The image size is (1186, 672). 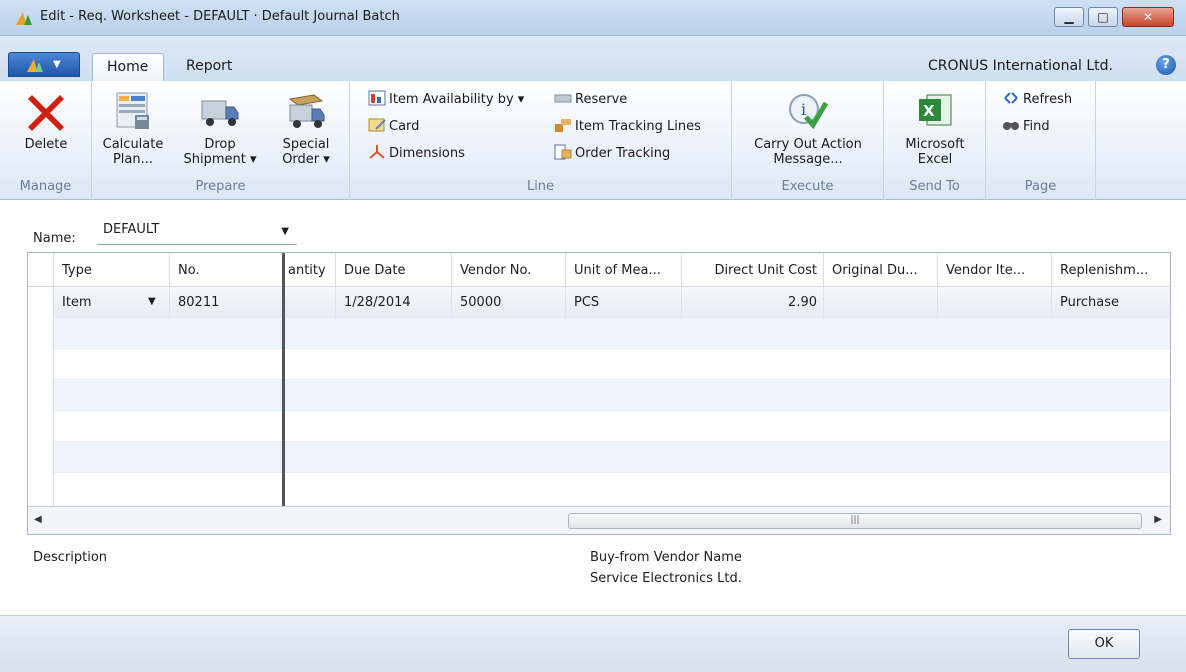 I want to click on find-label: Find, so click(x=1036, y=126).